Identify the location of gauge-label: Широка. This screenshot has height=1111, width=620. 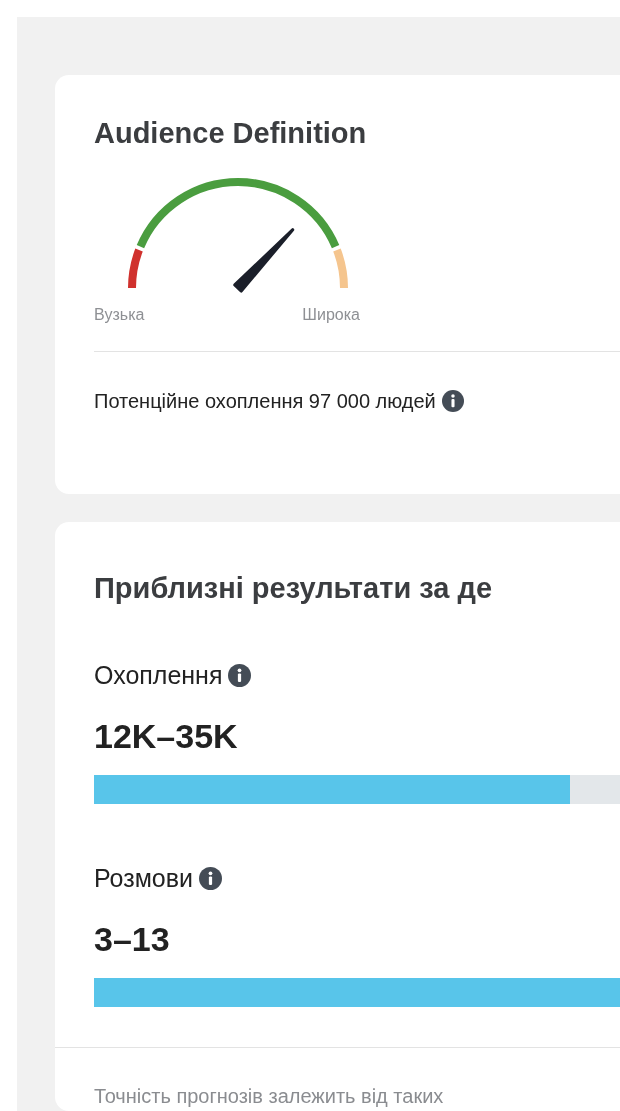
(331, 315).